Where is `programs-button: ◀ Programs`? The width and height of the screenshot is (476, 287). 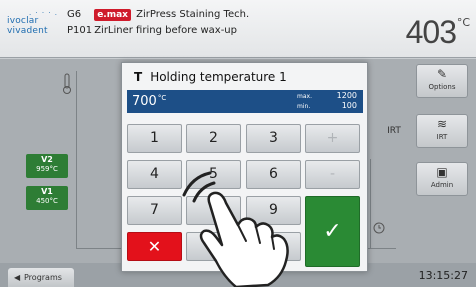
programs-button: ◀ Programs is located at coordinates (41, 277).